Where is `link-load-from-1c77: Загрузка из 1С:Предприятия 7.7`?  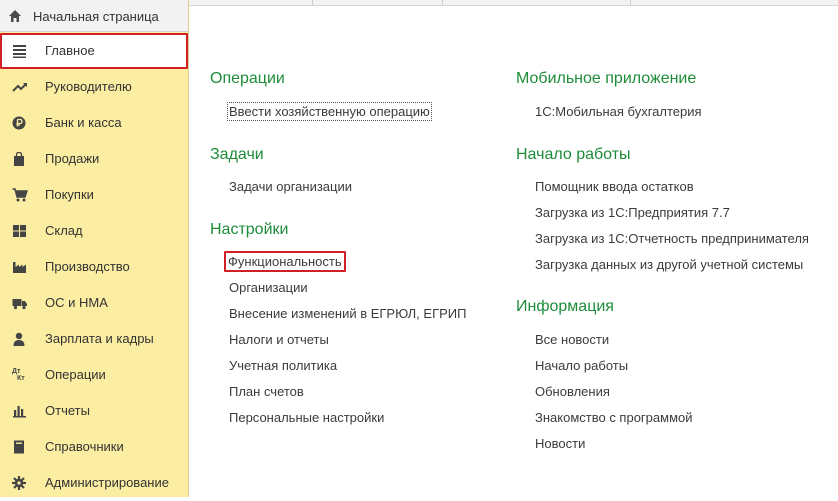 link-load-from-1c77: Загрузка из 1С:Предприятия 7.7 is located at coordinates (632, 212).